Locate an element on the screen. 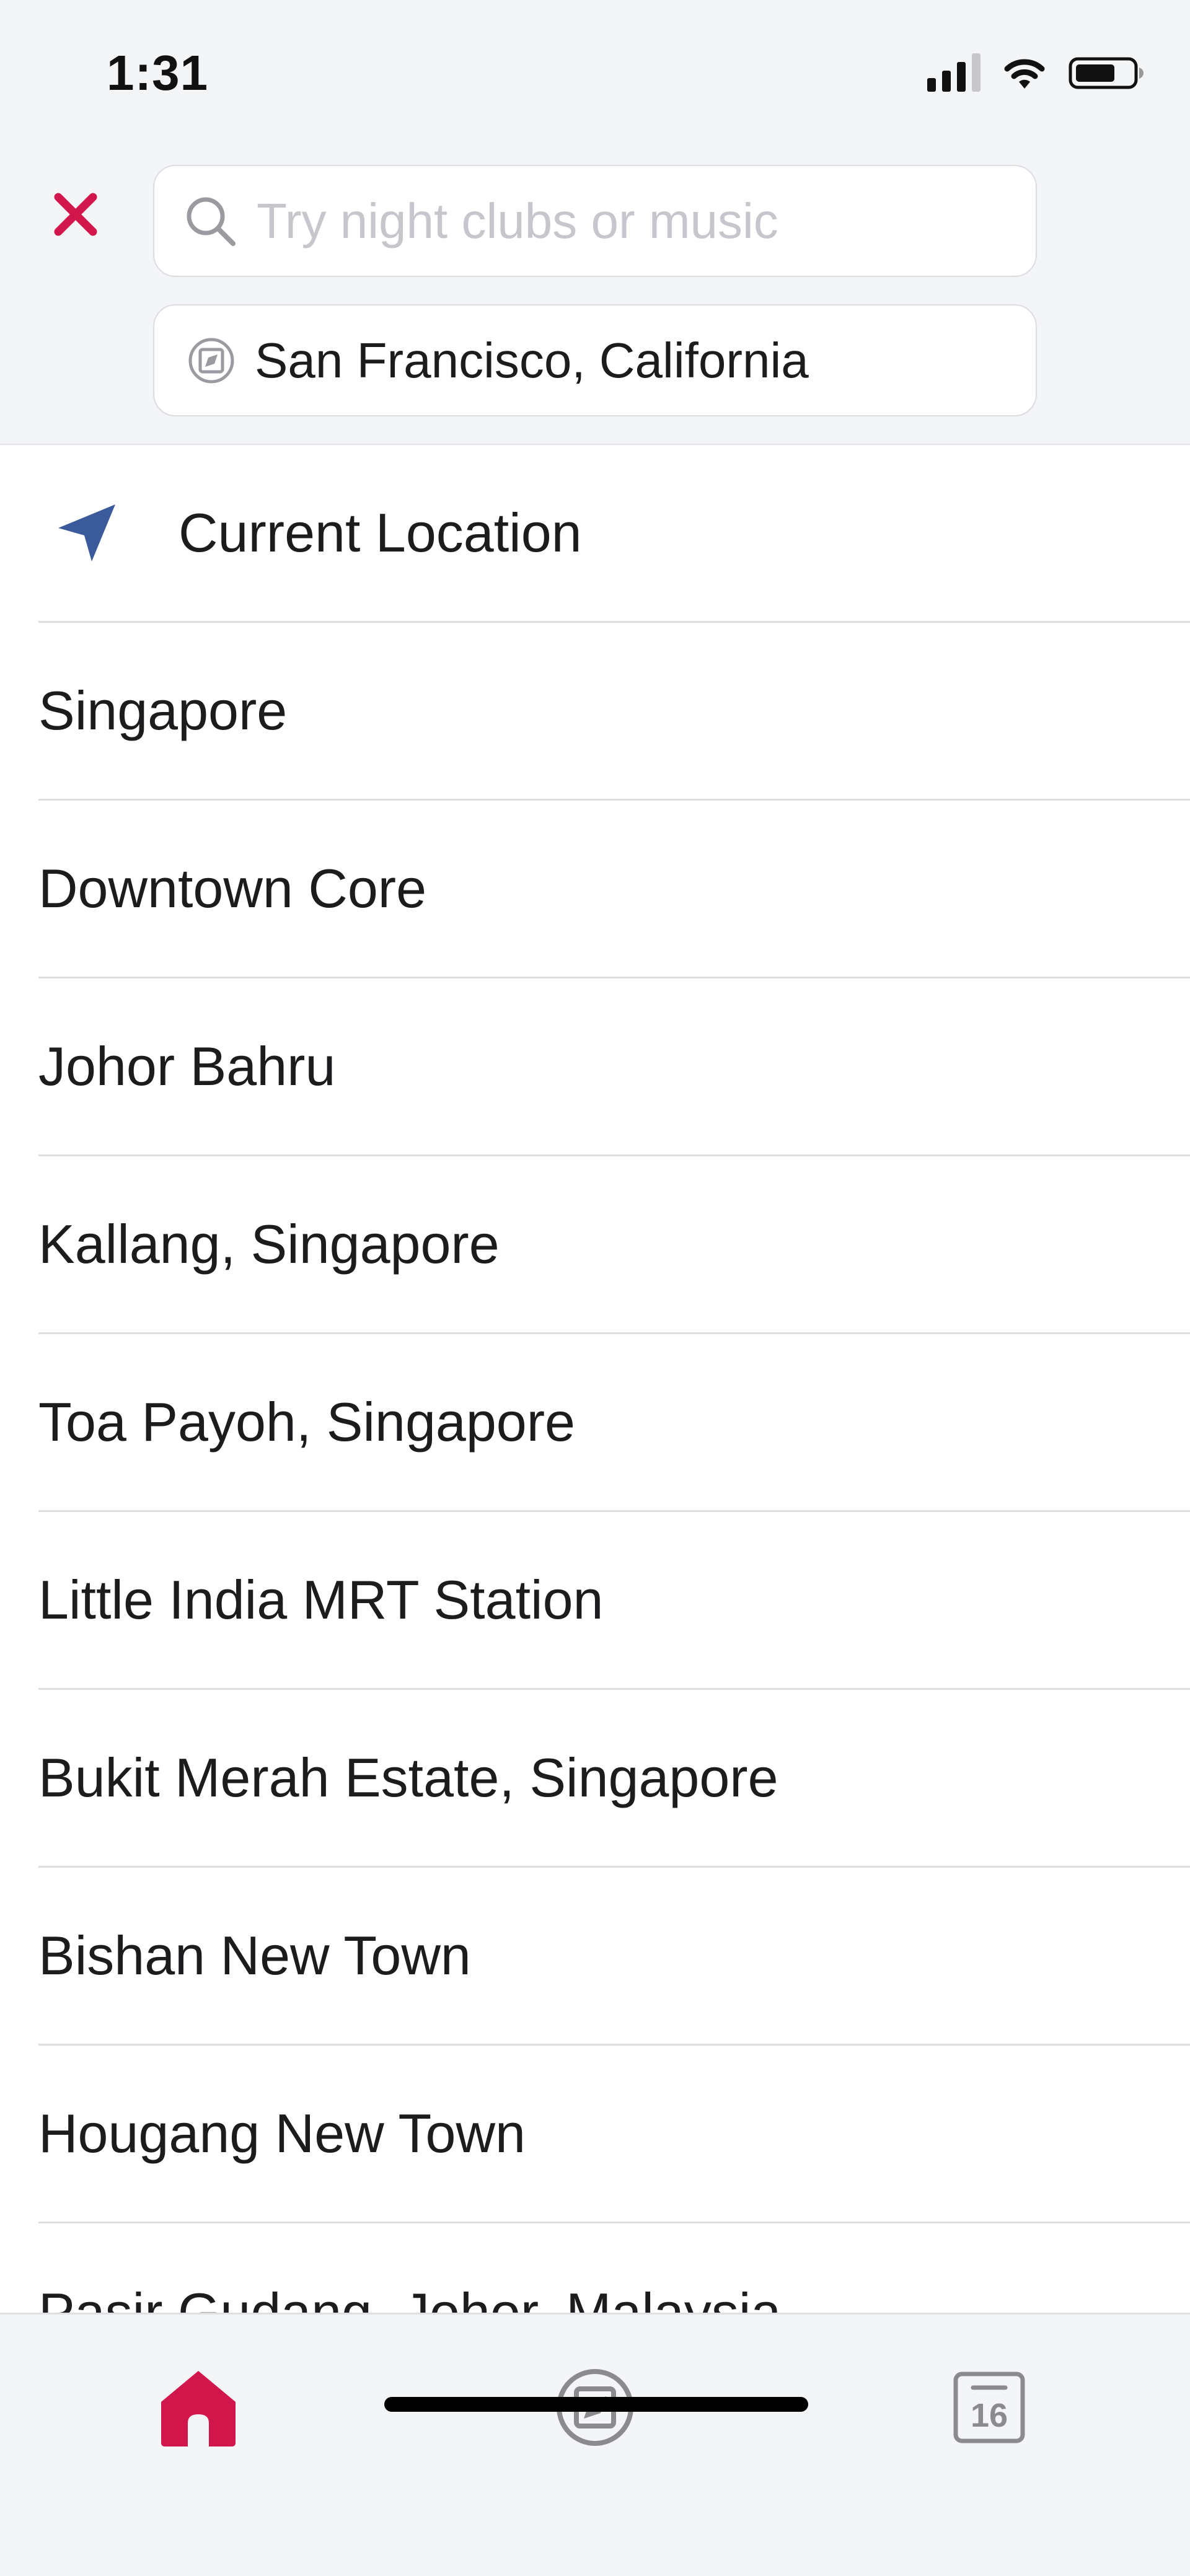 This screenshot has height=2576, width=1190. location-suggestion: Singapore is located at coordinates (614, 712).